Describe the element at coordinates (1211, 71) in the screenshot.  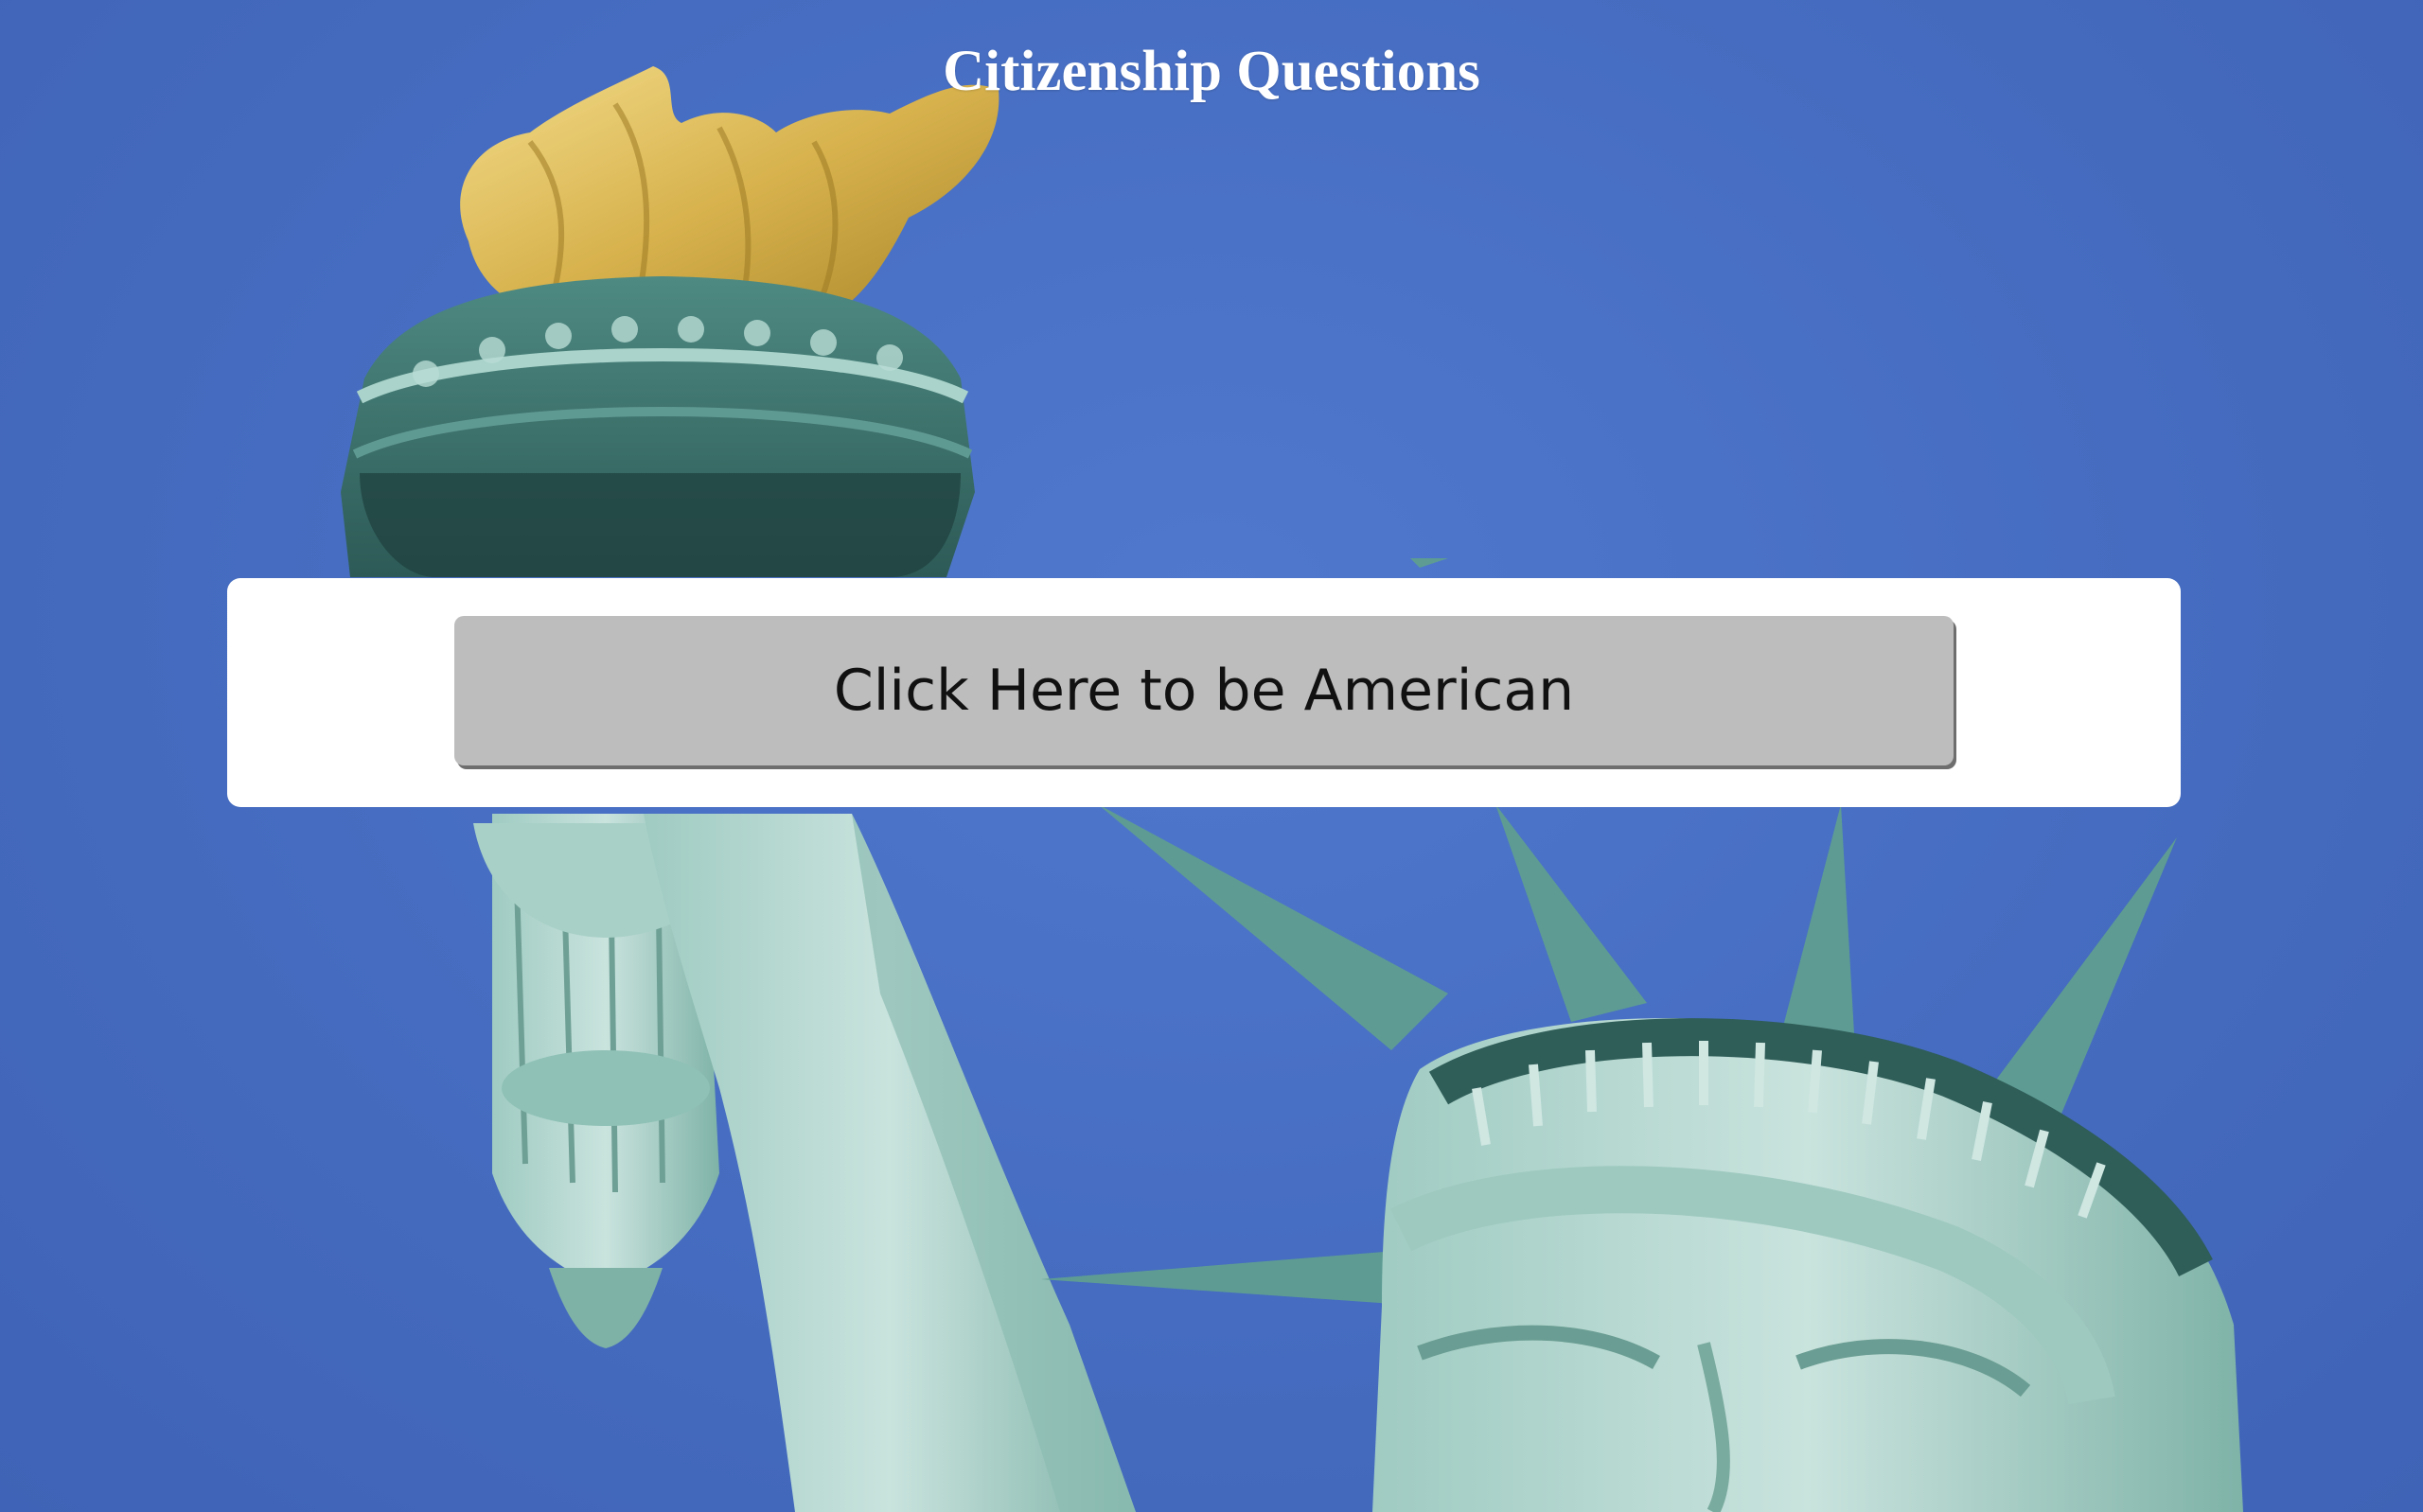
I see `page-title: Citizenship Questions` at that location.